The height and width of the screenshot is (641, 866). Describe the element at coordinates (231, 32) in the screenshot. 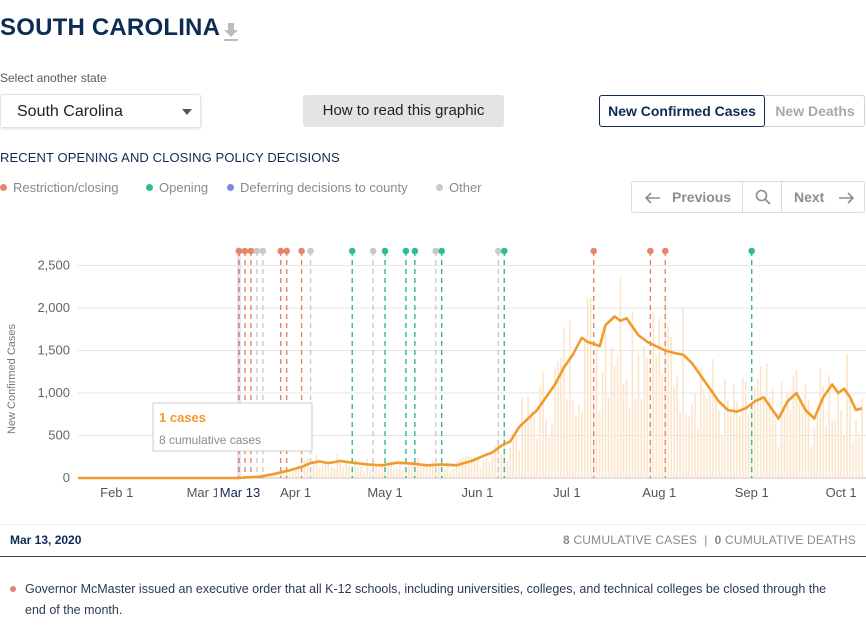

I see `download-icon` at that location.